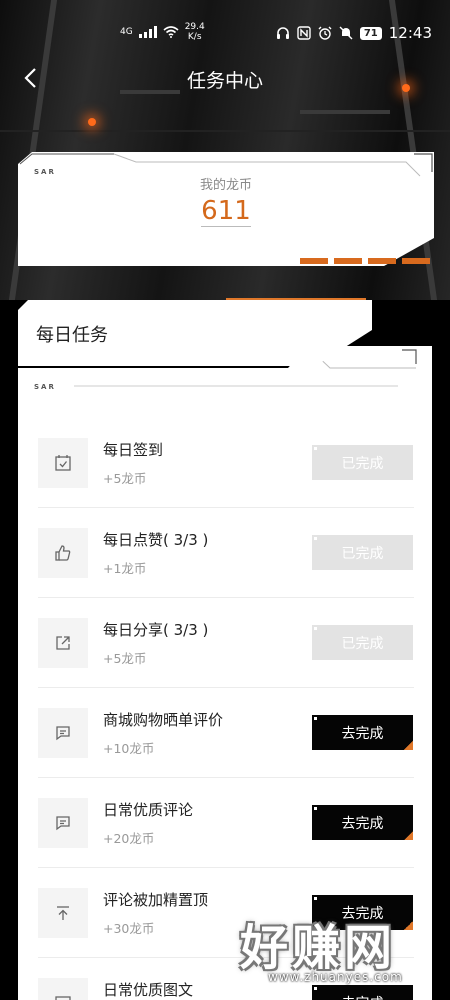  I want to click on task-row: 商城购物晒单评价 +10龙币 去完成, so click(226, 733).